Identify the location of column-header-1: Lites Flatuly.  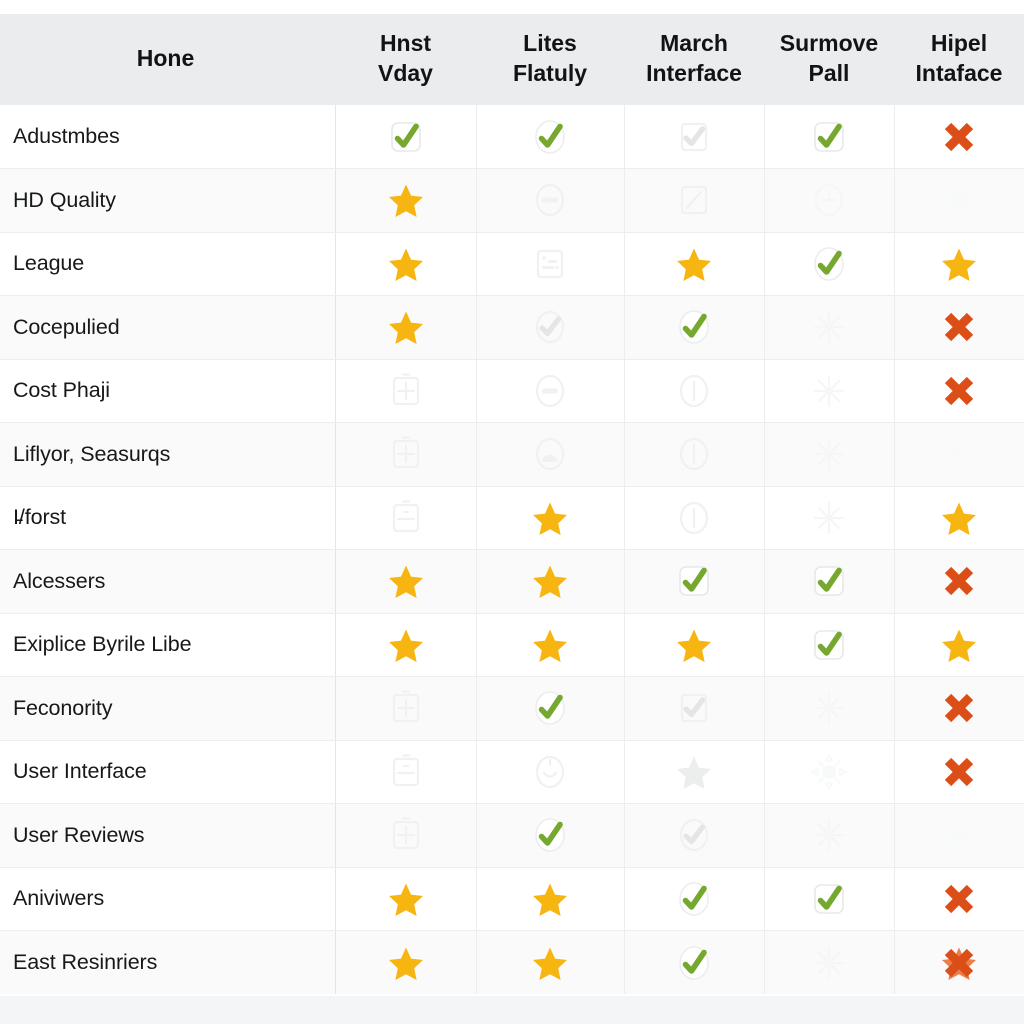
(550, 59).